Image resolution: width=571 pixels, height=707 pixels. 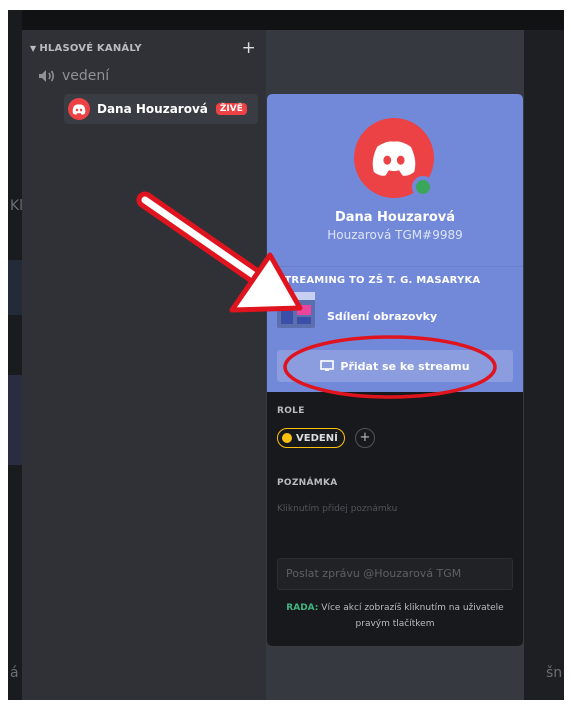 I want to click on annotation-circle-icon, so click(x=390, y=367).